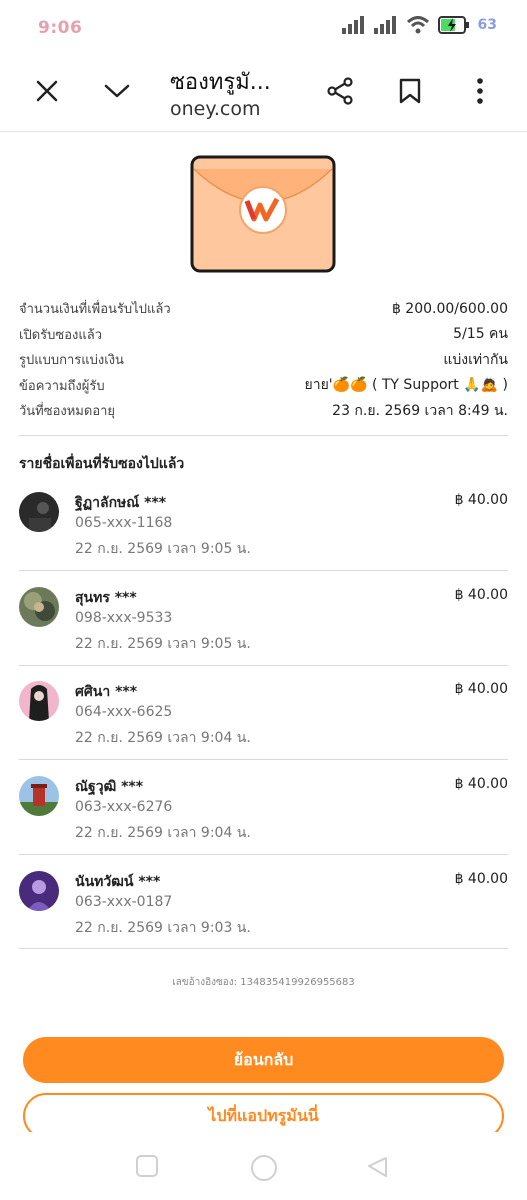 This screenshot has height=1200, width=527. What do you see at coordinates (67, 412) in the screenshot?
I see `info-label: วันที่ซองหมดอายุ` at bounding box center [67, 412].